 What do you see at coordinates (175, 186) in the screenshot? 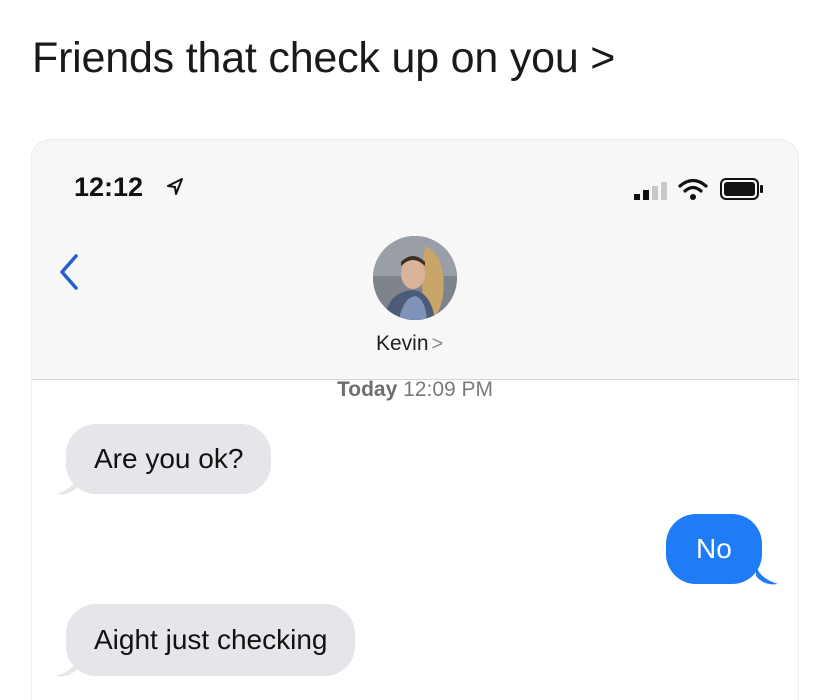
I see `location-arrow-icon` at bounding box center [175, 186].